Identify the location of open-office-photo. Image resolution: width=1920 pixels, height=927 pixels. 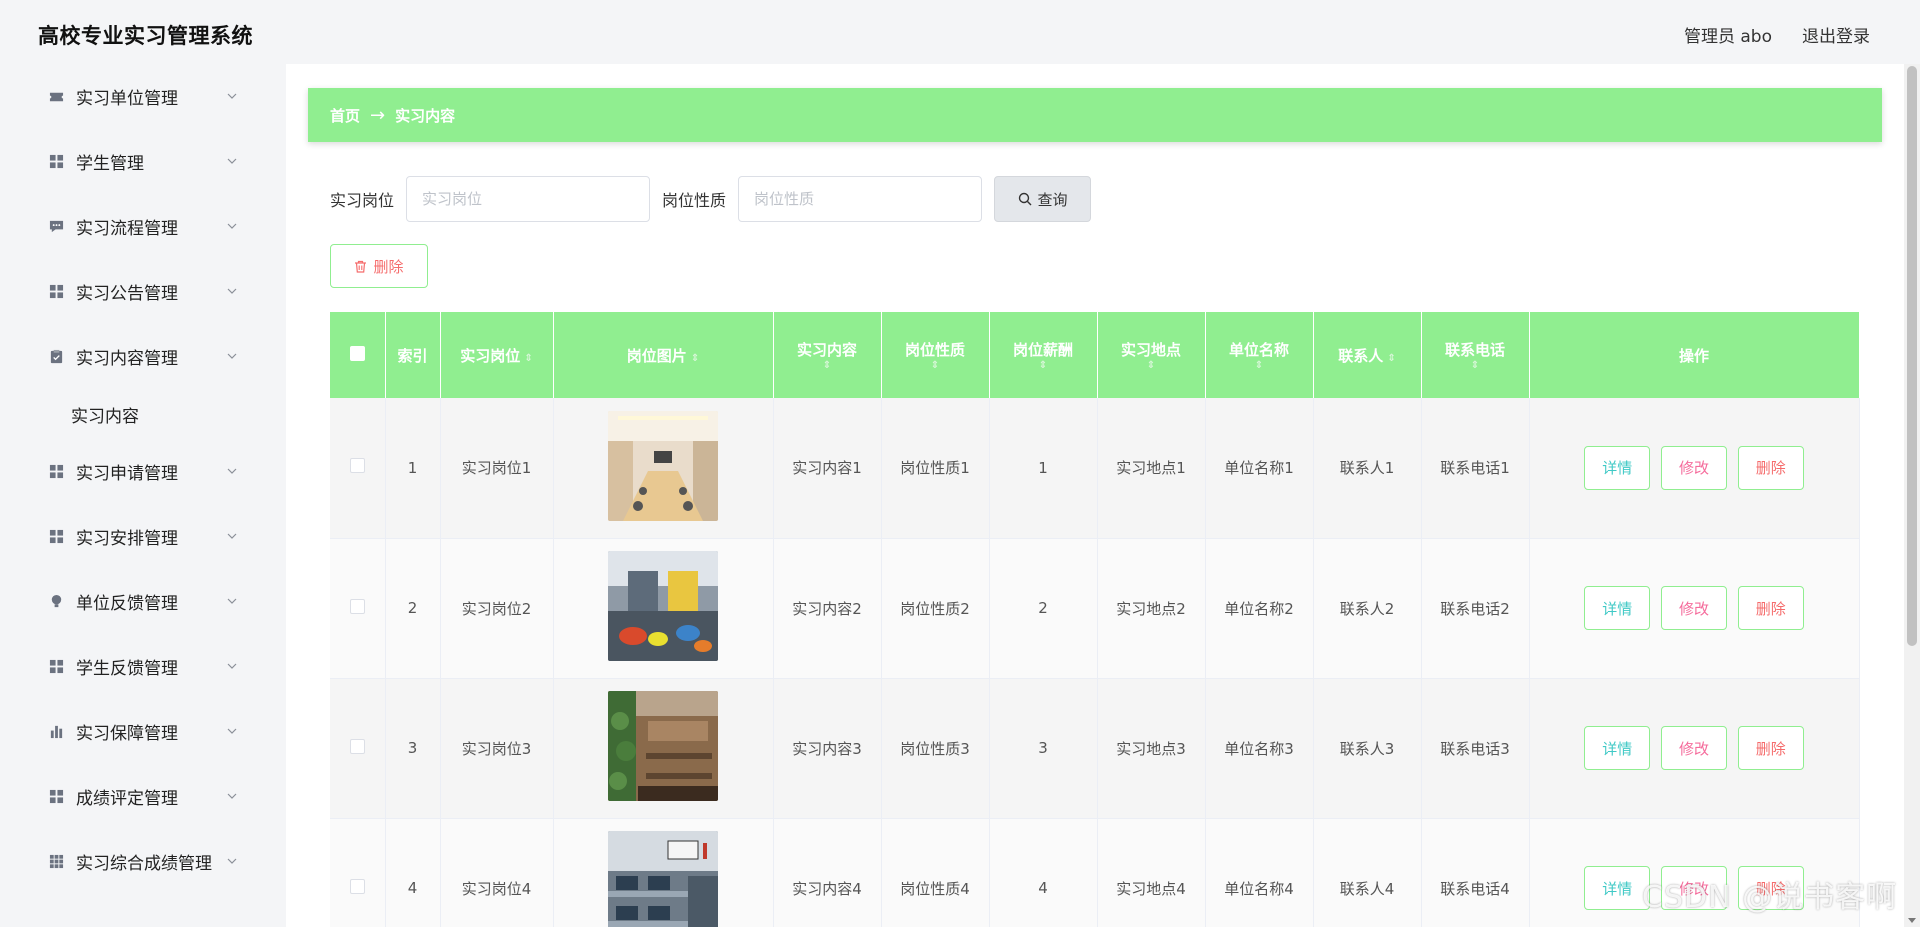
(663, 879).